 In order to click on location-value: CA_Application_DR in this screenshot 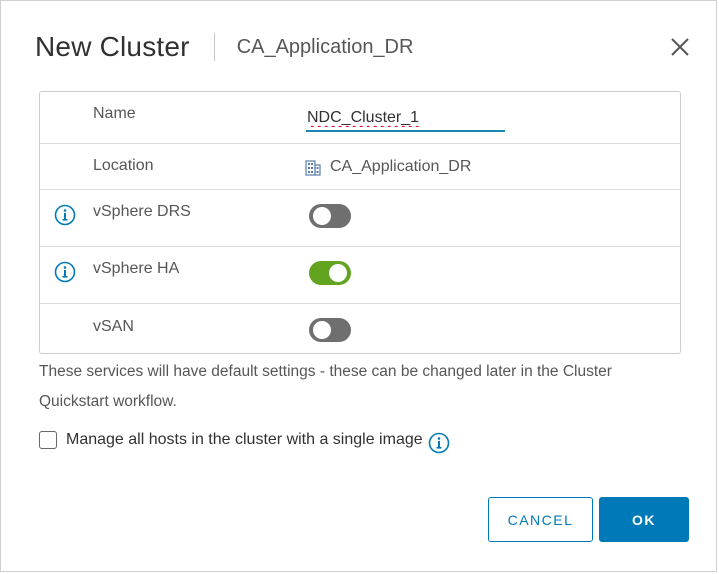, I will do `click(387, 167)`.